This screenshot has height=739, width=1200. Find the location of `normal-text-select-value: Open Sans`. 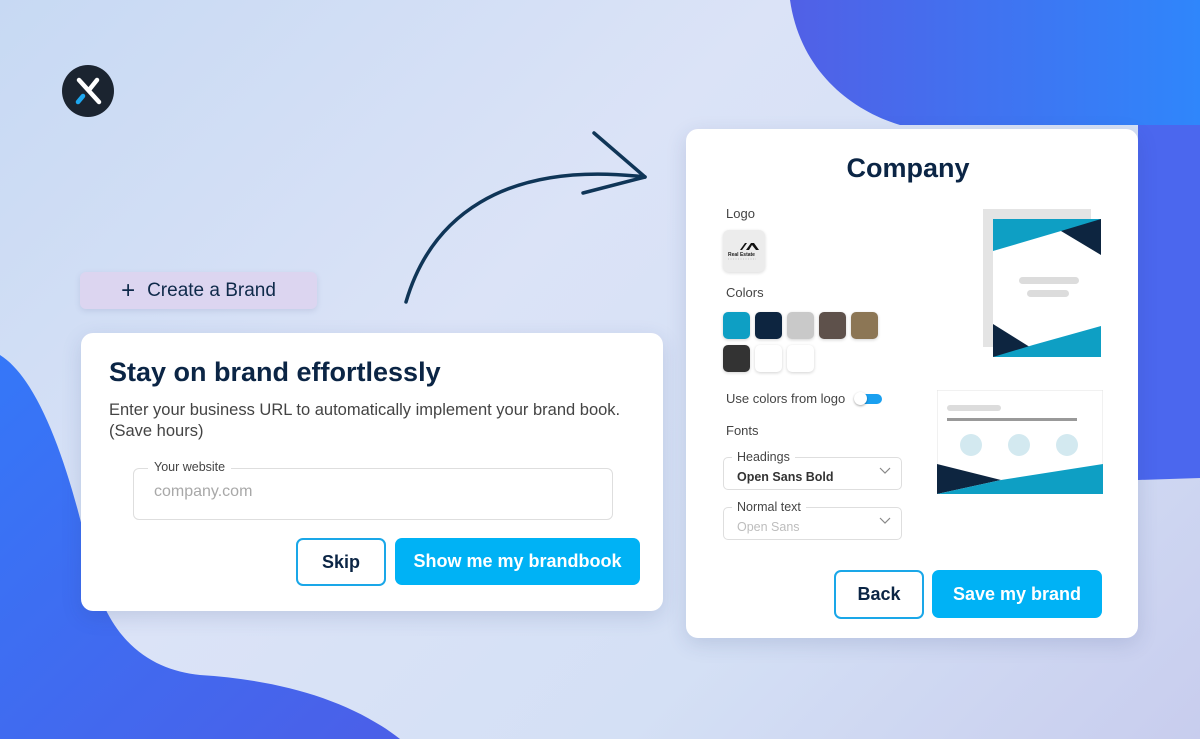

normal-text-select-value: Open Sans is located at coordinates (768, 527).